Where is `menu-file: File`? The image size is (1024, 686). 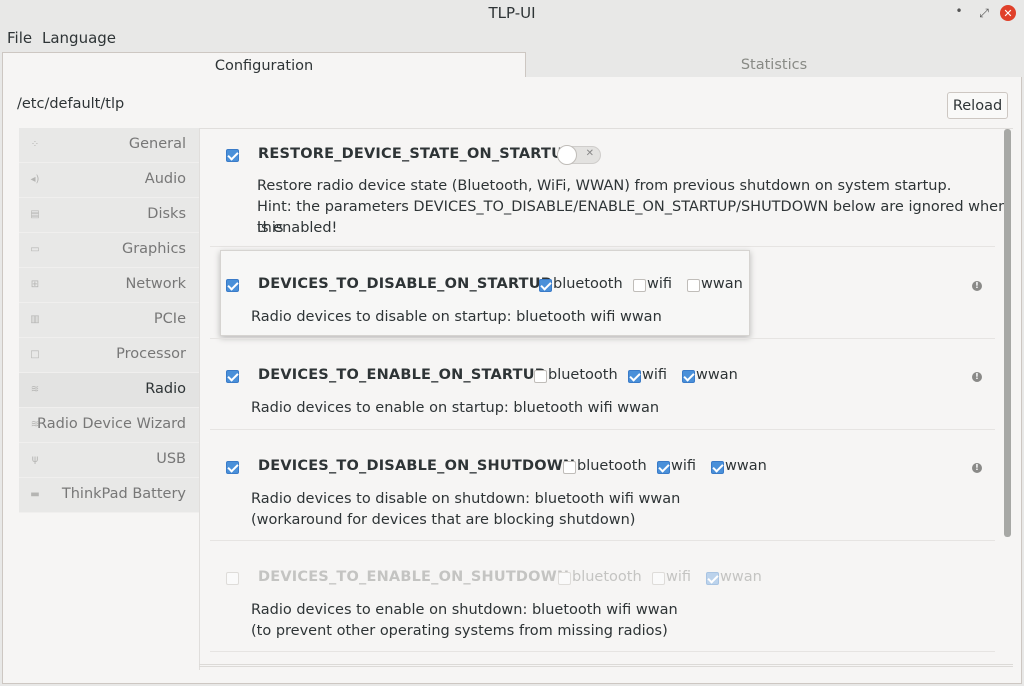
menu-file: File is located at coordinates (19, 38).